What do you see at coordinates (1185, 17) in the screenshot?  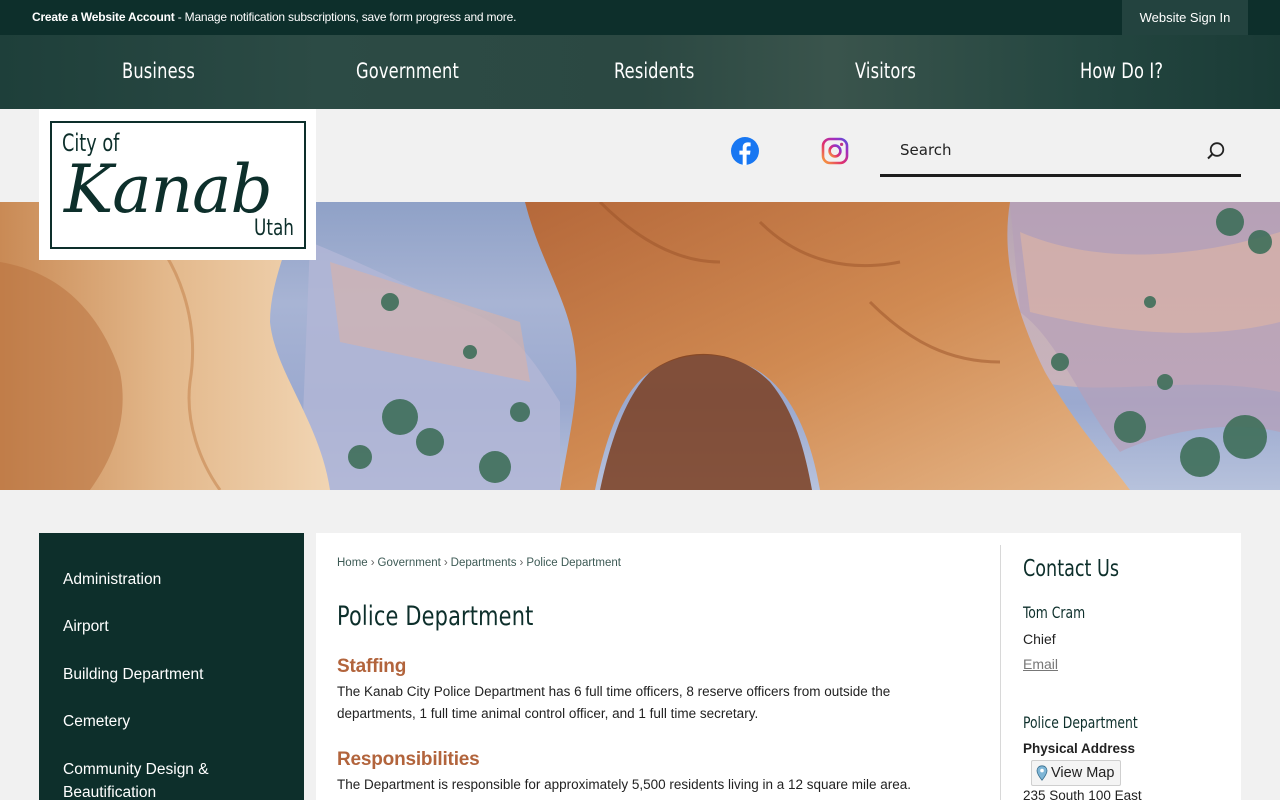 I see `website-sign-in-button: Website Sign In` at bounding box center [1185, 17].